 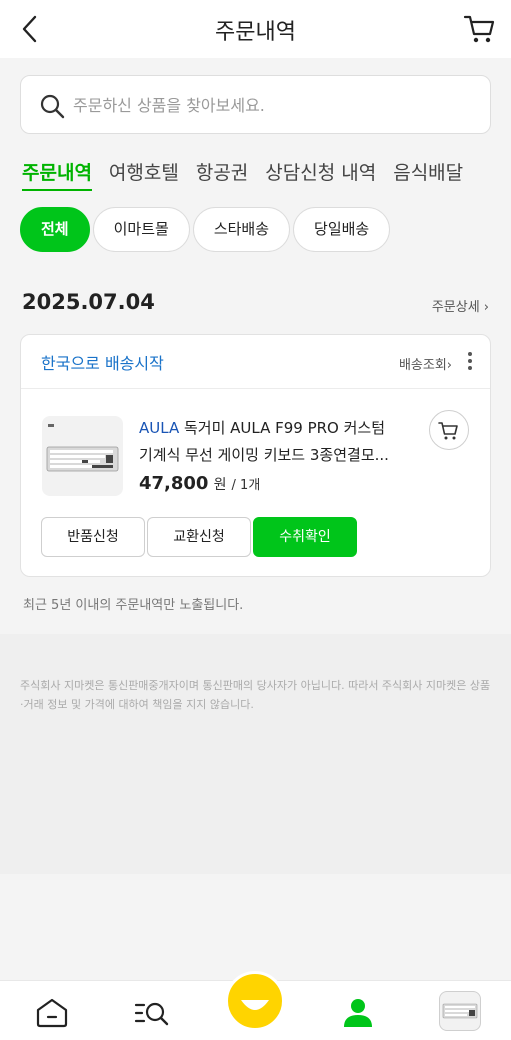 I want to click on tab-consultations: 상담신청 내역, so click(x=320, y=174).